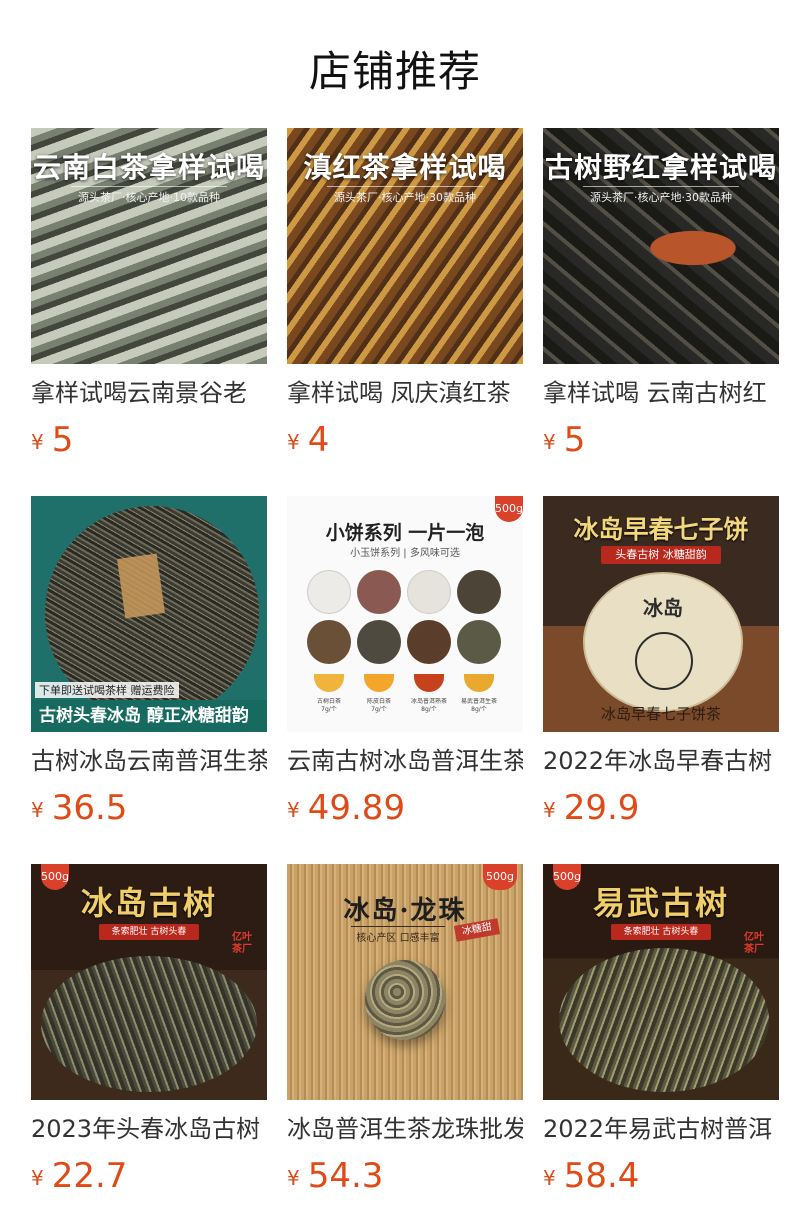 This screenshot has width=790, height=1232. Describe the element at coordinates (149, 716) in the screenshot. I see `image-banner: 古树头春冰岛 醇正冰糖甜韵` at that location.